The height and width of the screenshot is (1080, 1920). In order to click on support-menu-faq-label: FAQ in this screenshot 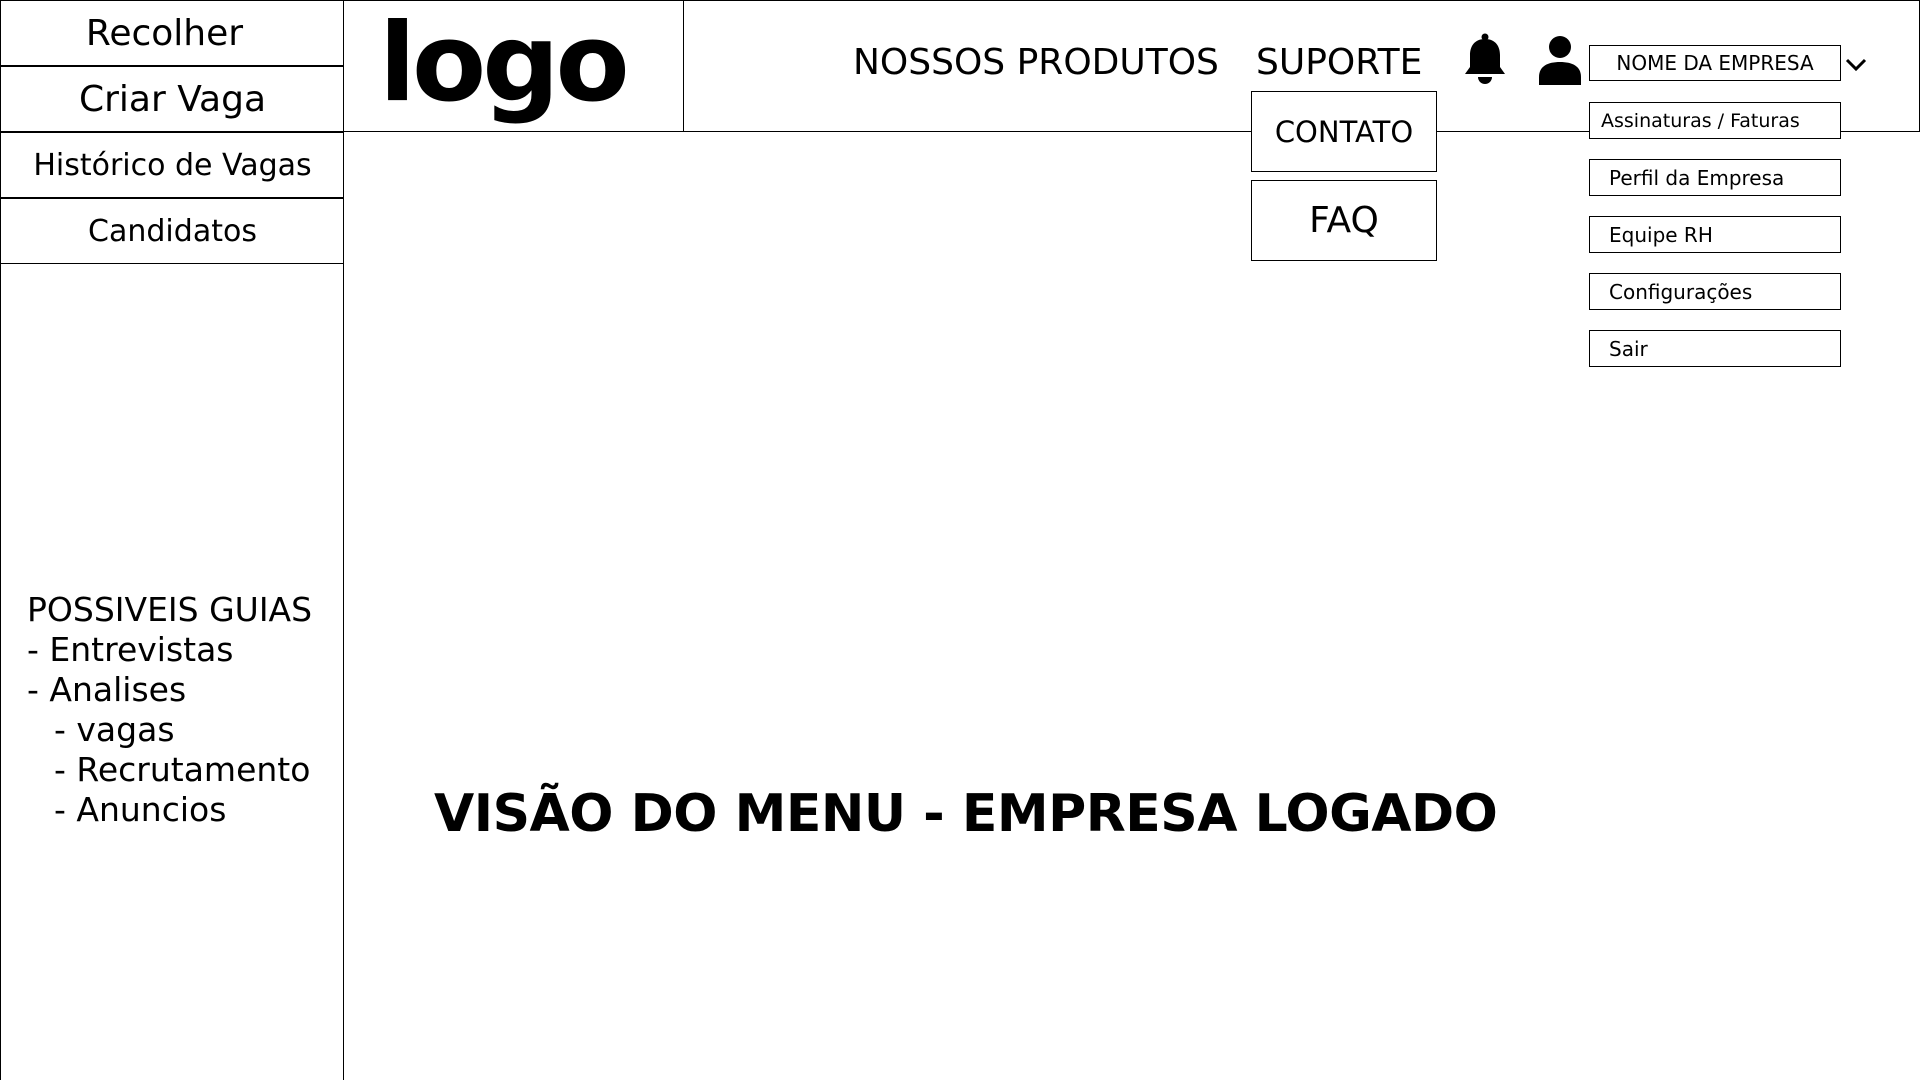, I will do `click(1344, 220)`.